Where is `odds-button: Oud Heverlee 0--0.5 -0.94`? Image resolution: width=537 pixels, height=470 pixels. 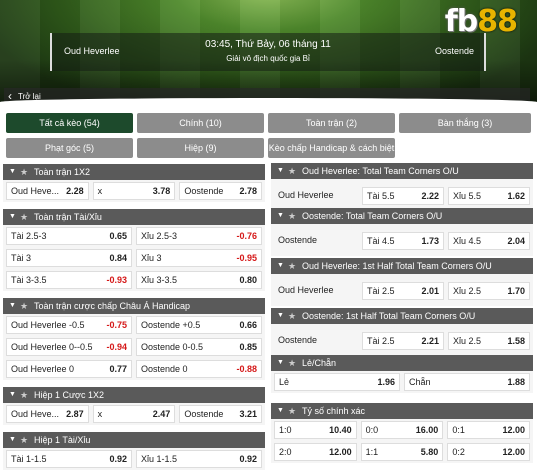
odds-button: Oud Heverlee 0--0.5 -0.94 is located at coordinates (69, 347).